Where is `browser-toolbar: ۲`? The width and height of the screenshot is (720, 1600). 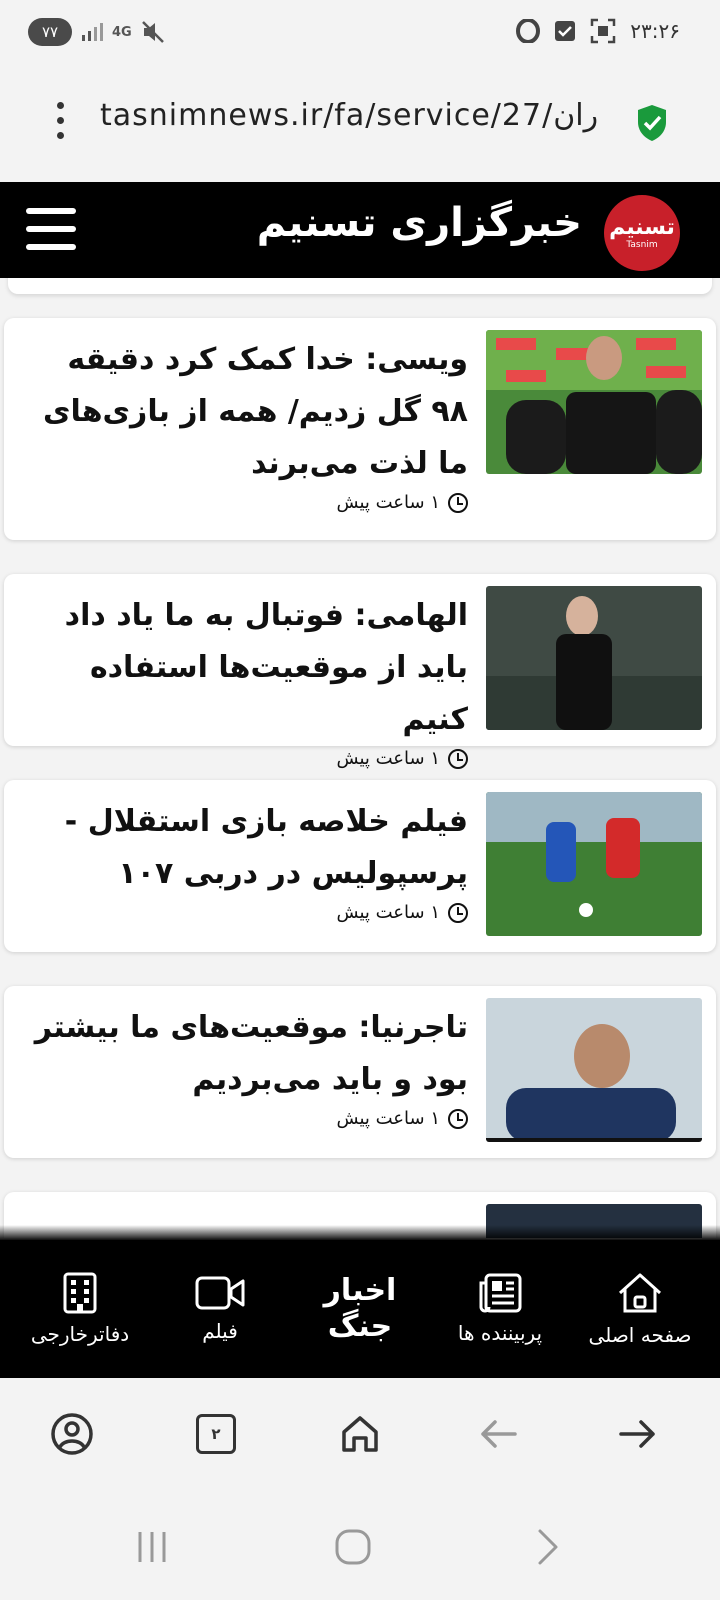
browser-toolbar: ۲ is located at coordinates (360, 1438).